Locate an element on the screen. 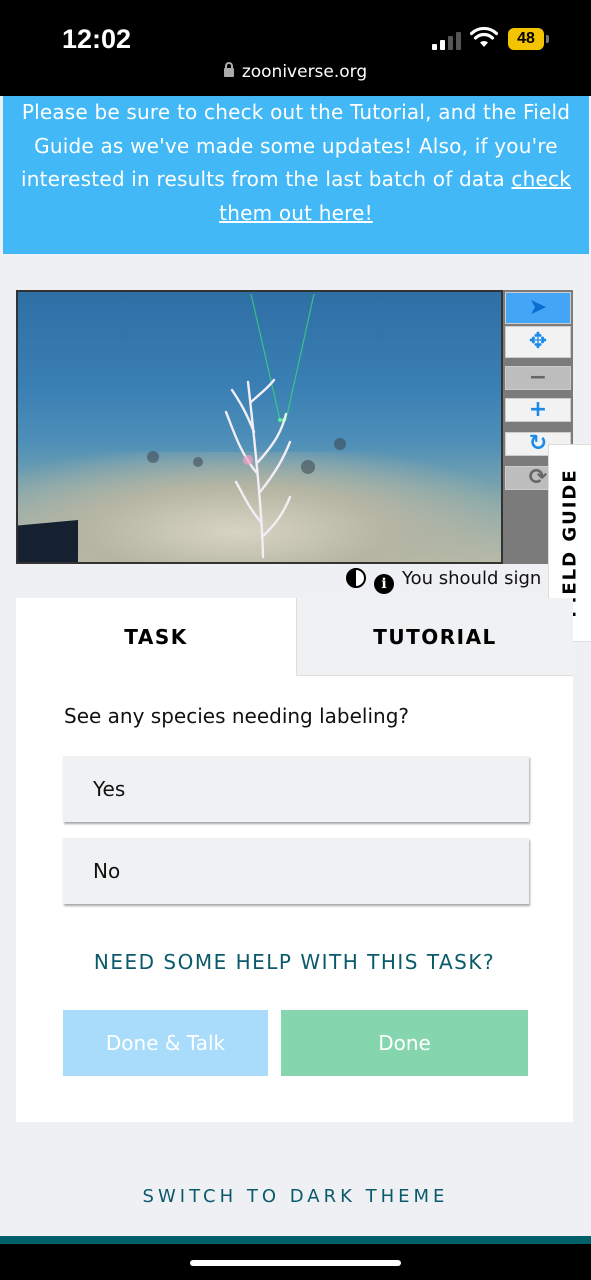 The height and width of the screenshot is (1280, 591). zoom-in-icon: + is located at coordinates (538, 410).